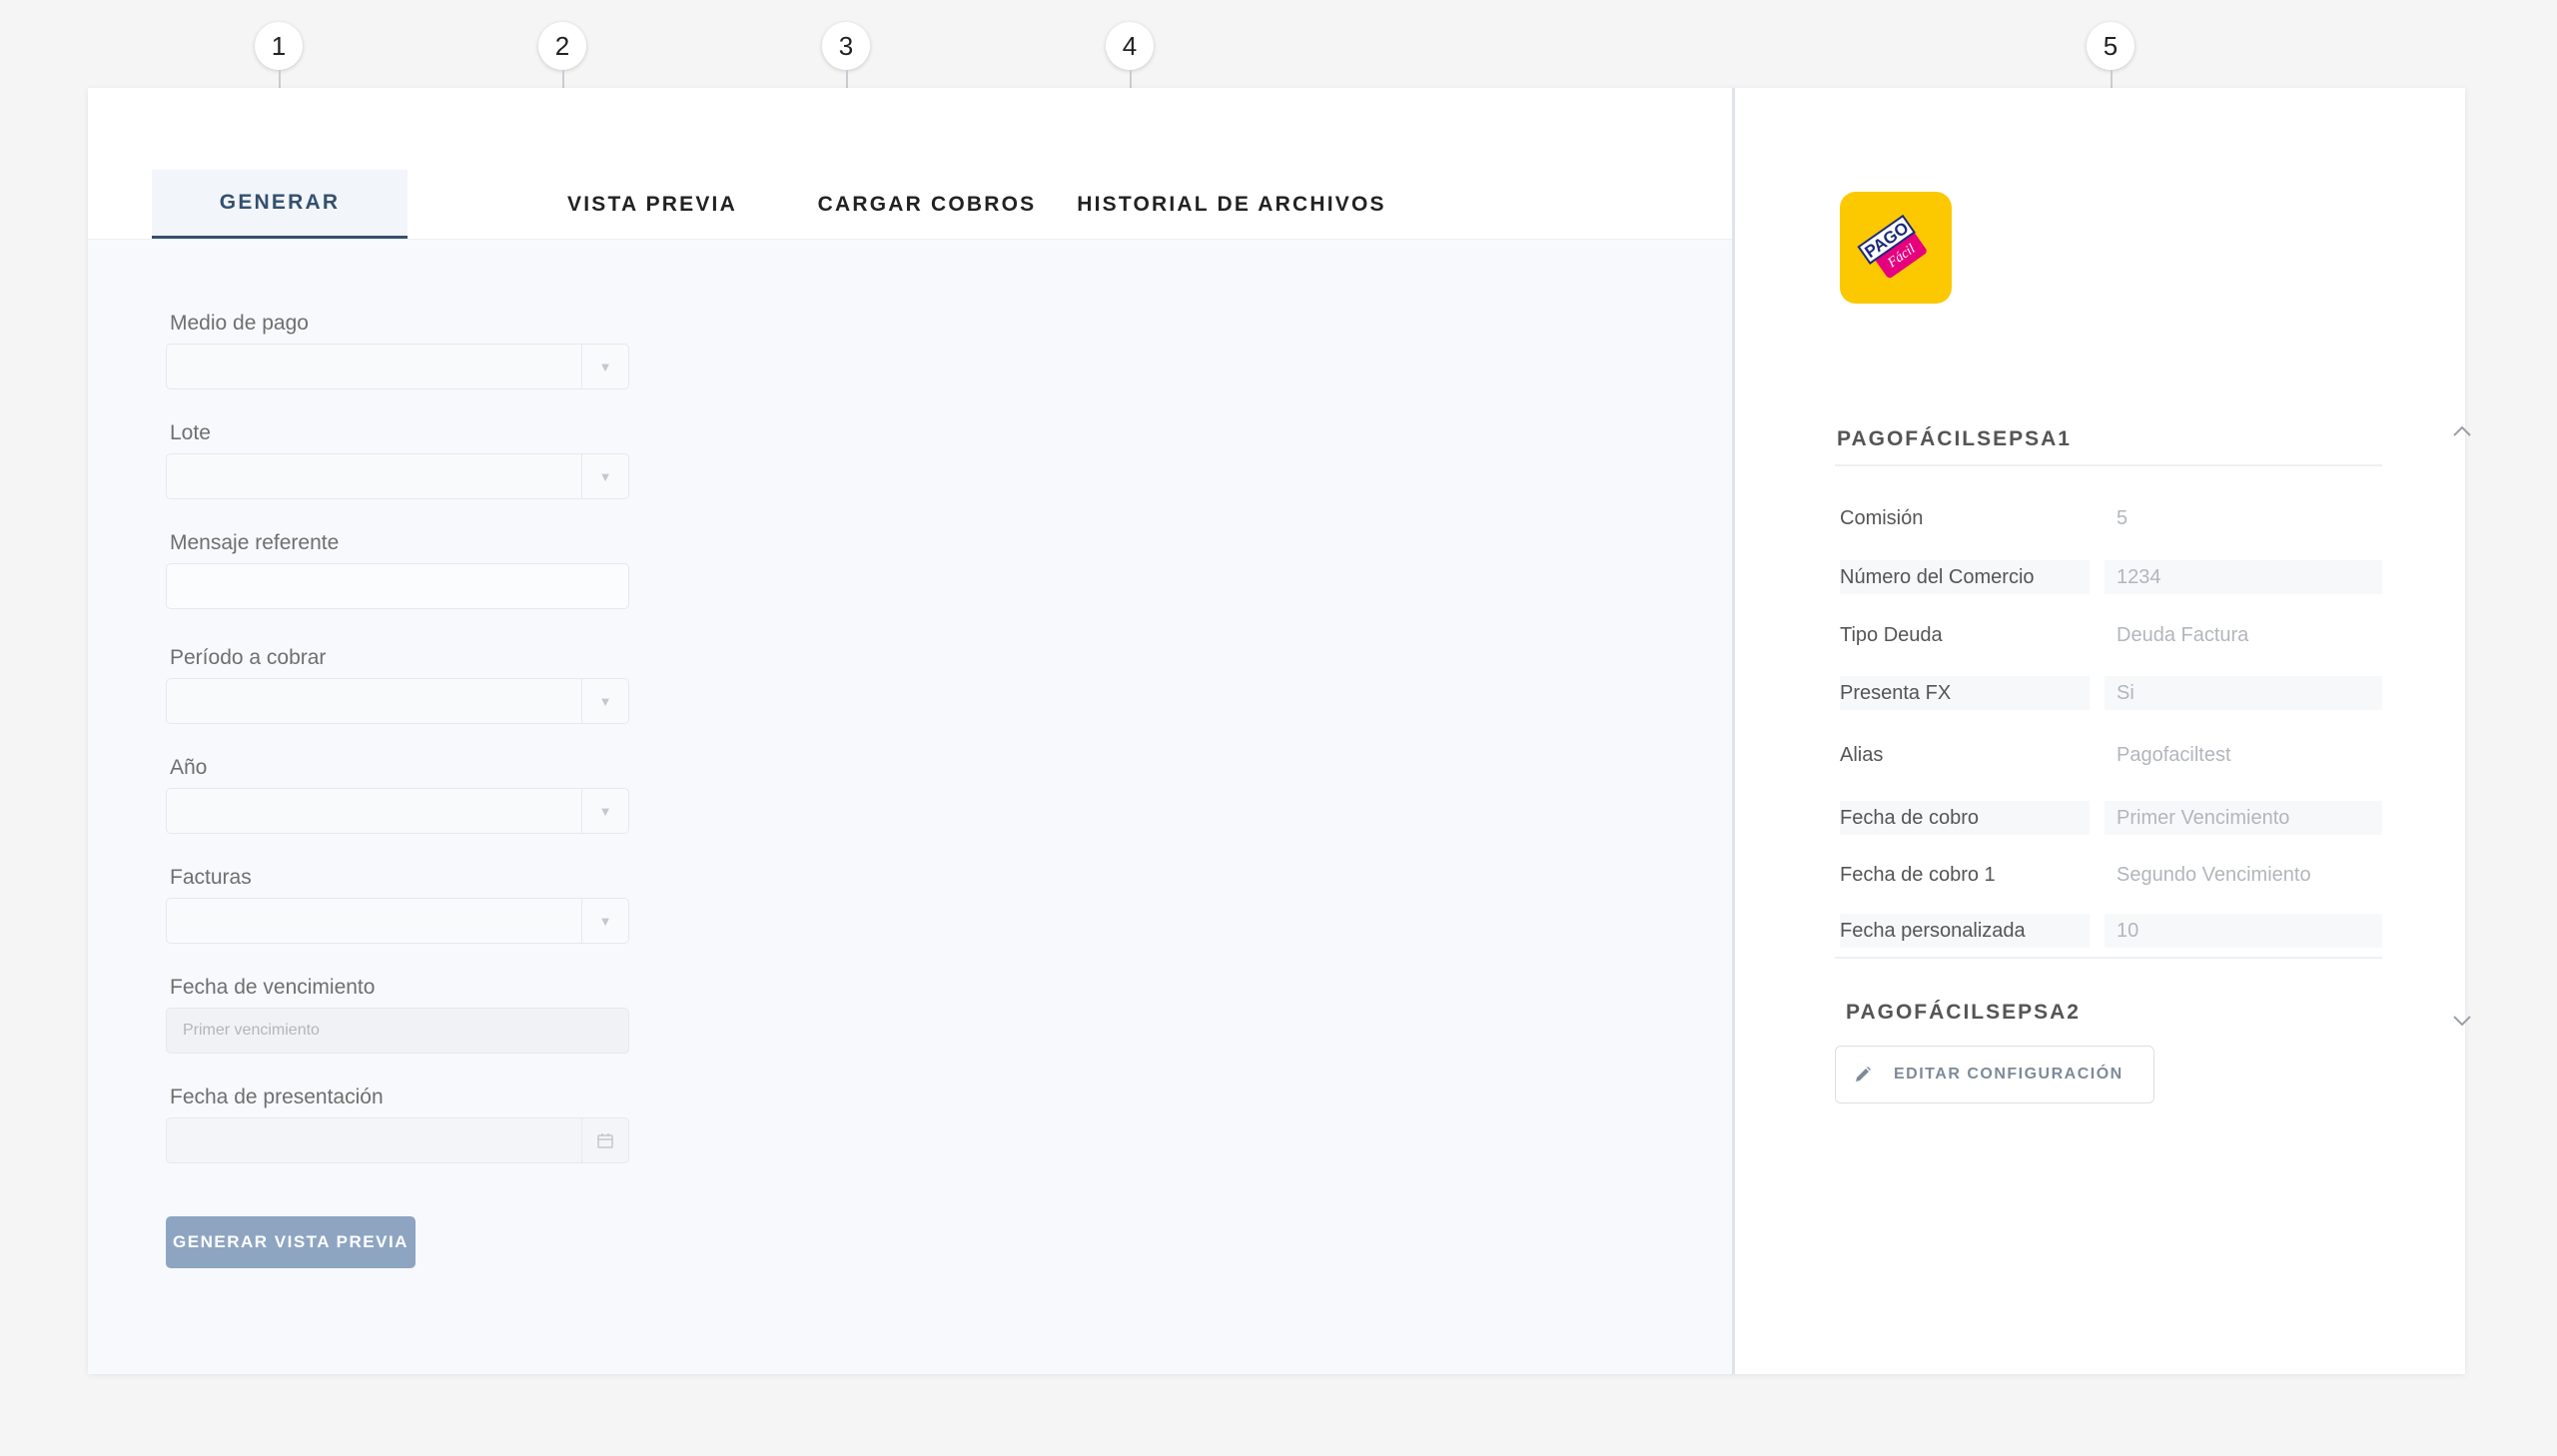 The height and width of the screenshot is (1456, 2557). Describe the element at coordinates (2009, 1074) in the screenshot. I see `editar-configuracion-label: EDITAR CONFIGURACIÓN` at that location.